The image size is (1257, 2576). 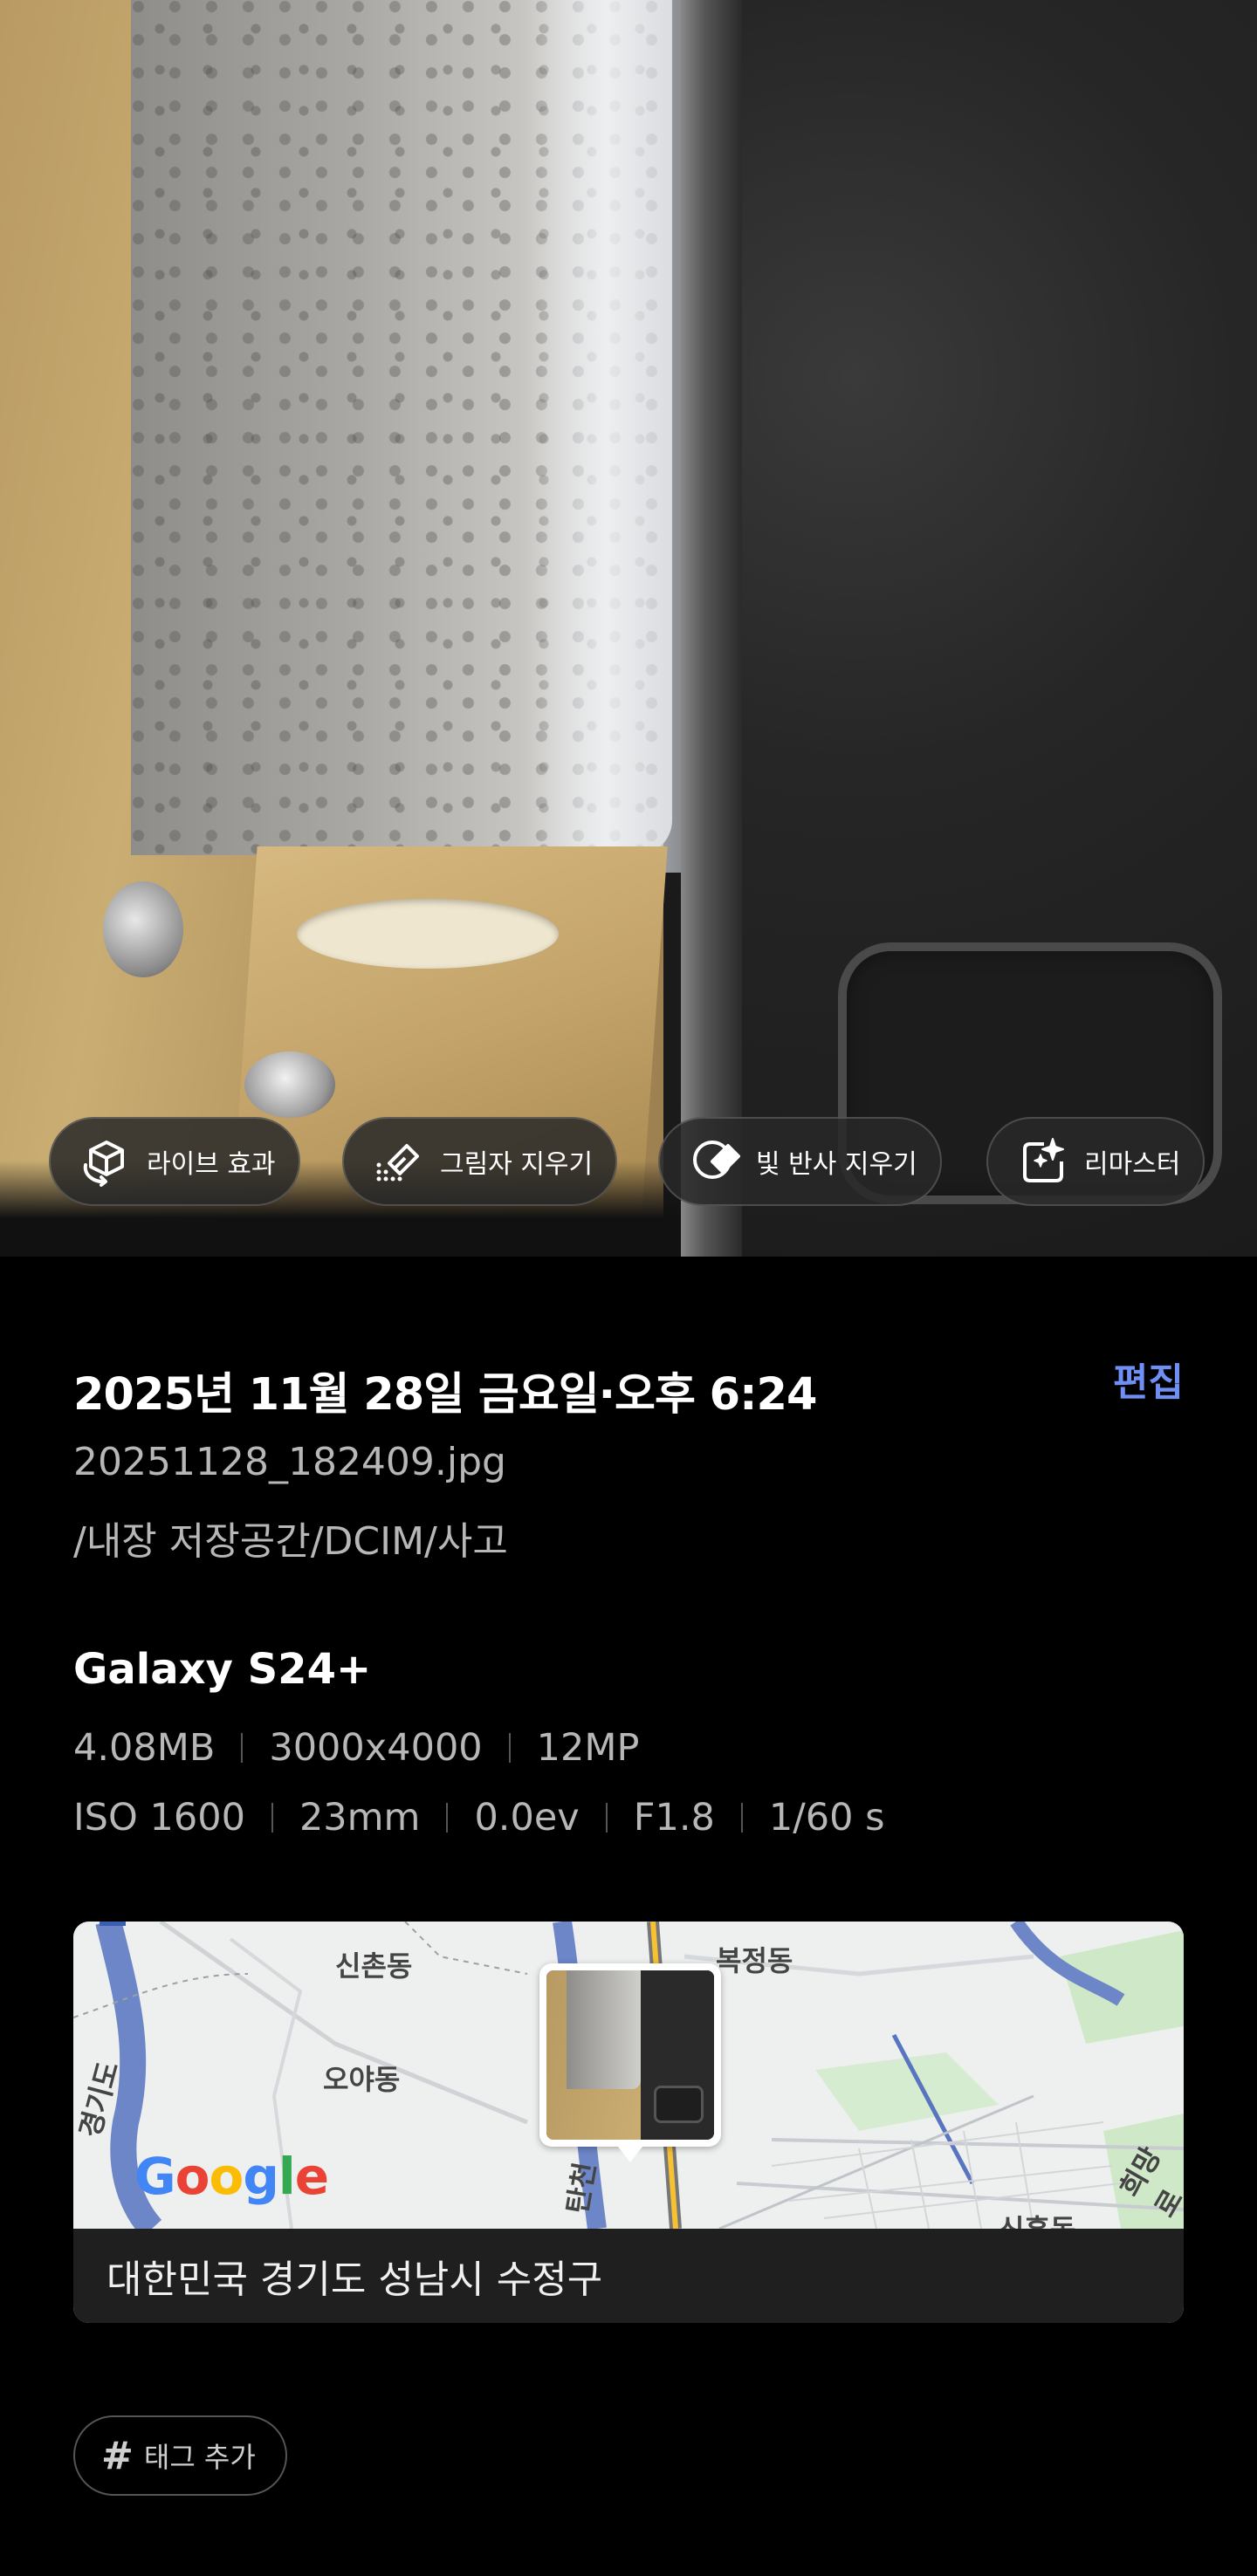 I want to click on focal-length: 23mm, so click(x=360, y=1818).